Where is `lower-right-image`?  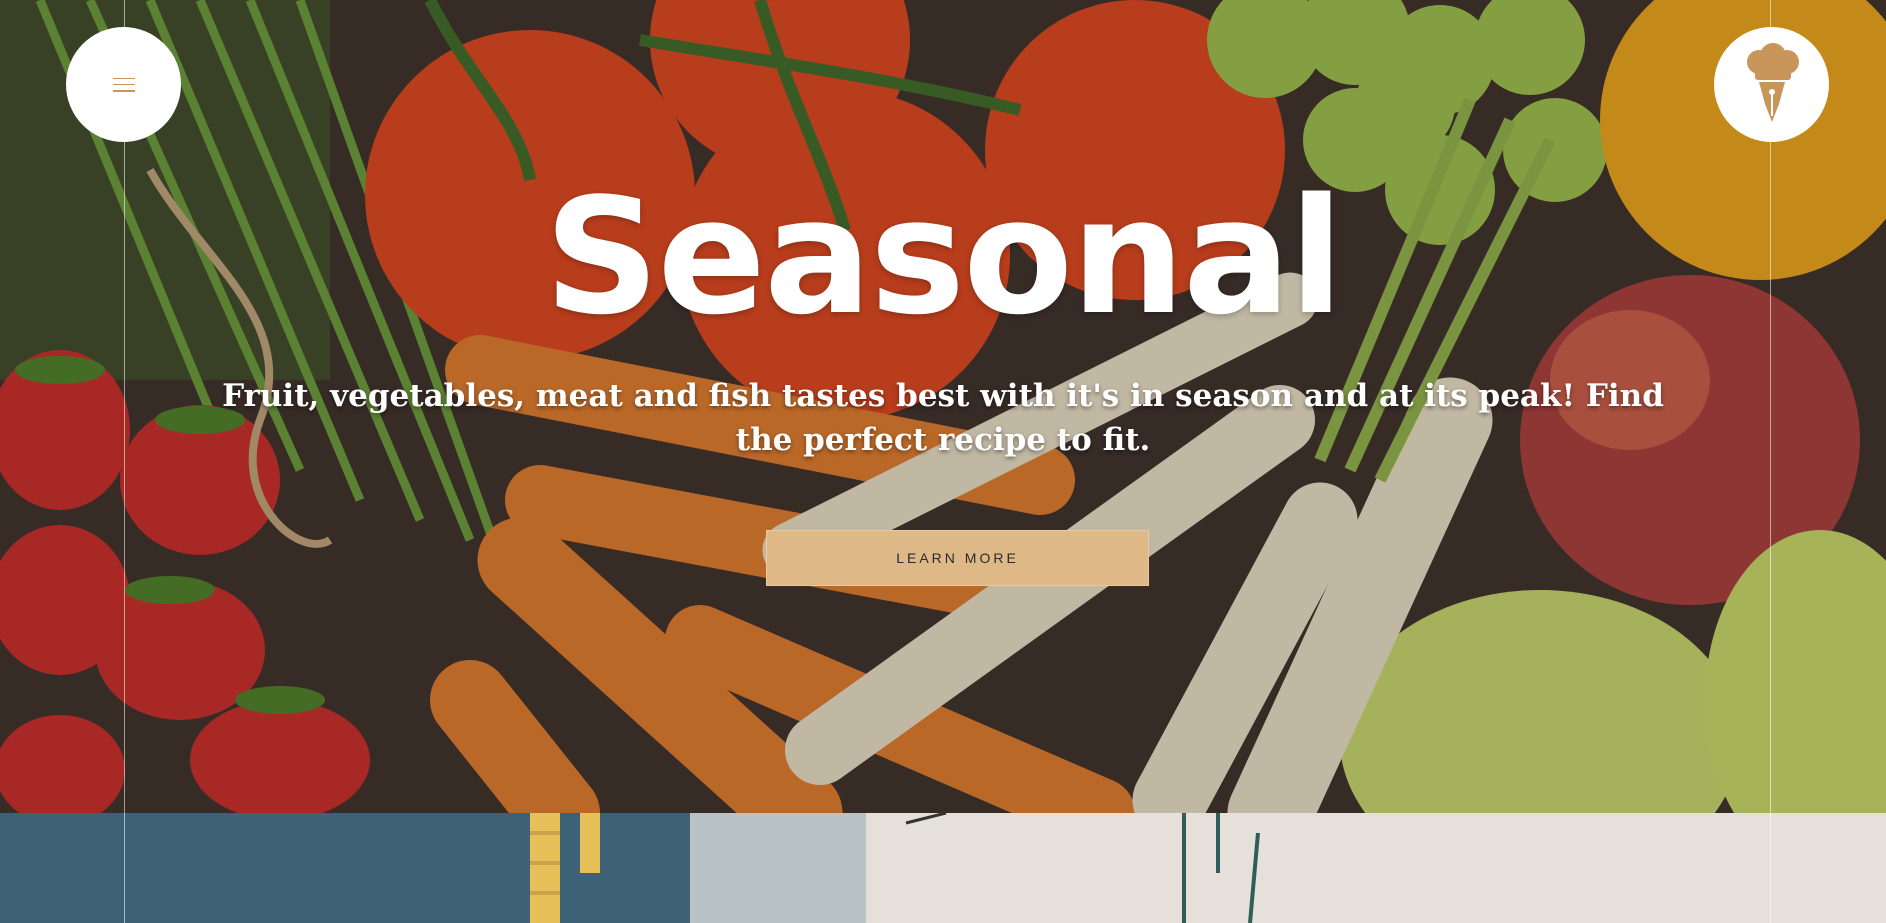 lower-right-image is located at coordinates (1376, 868).